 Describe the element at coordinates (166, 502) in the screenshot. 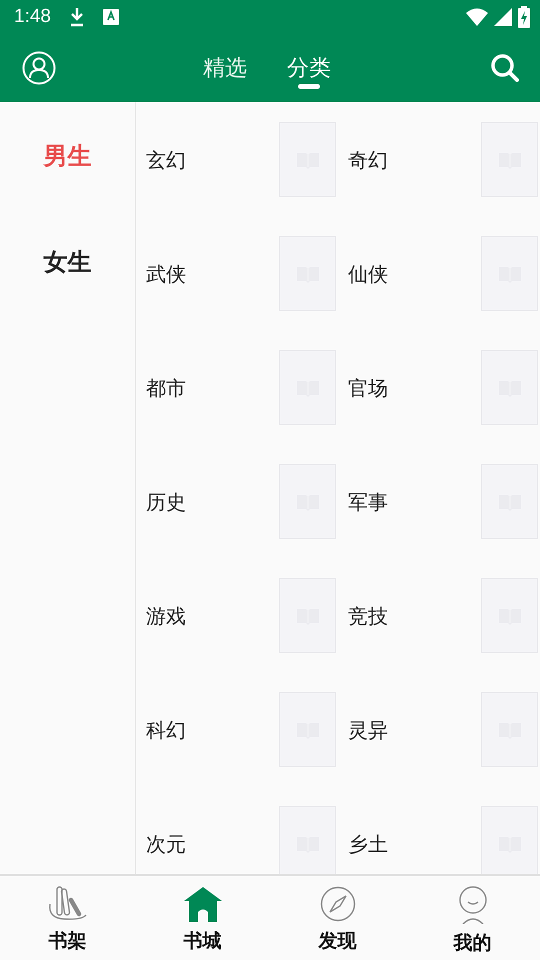

I see `category-label: 历史` at that location.